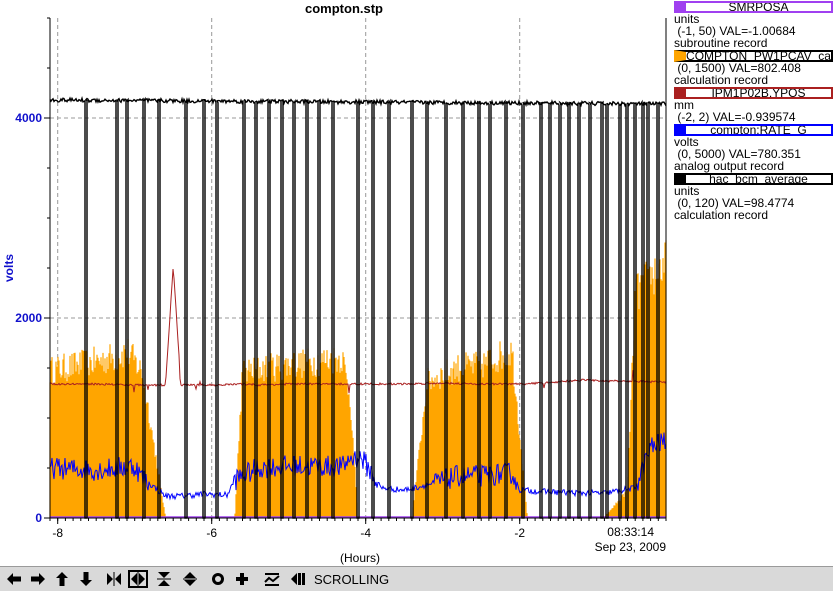 This screenshot has height=591, width=833. What do you see at coordinates (114, 579) in the screenshot?
I see `zoom-in-horizontal-icon` at bounding box center [114, 579].